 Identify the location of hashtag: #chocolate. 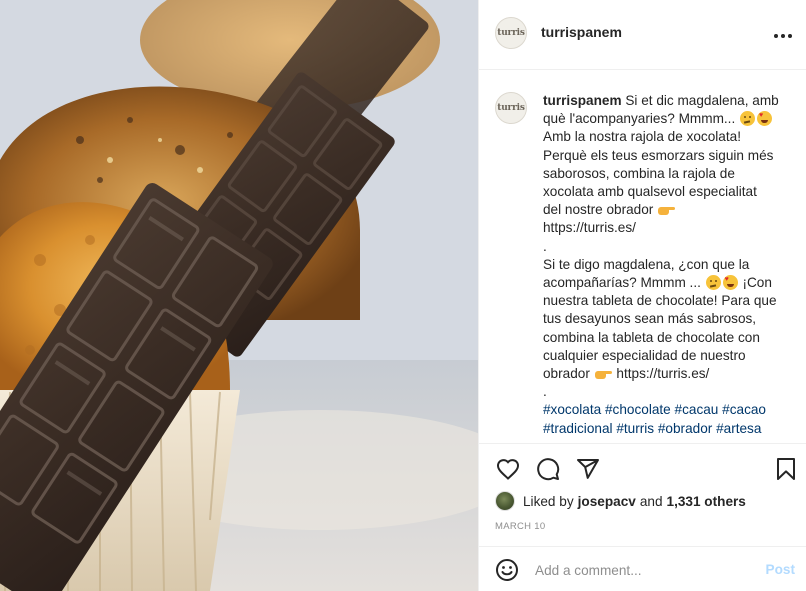
(638, 409).